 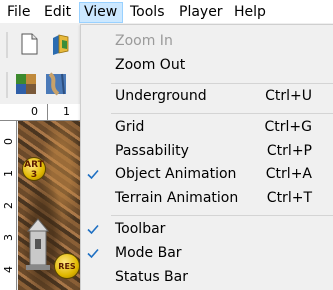 I want to click on road-river-icon, so click(x=56, y=84).